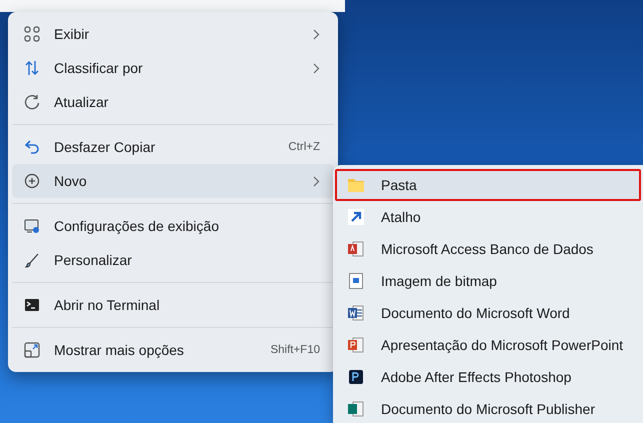  I want to click on menu-item: Imagem de bitmap, so click(488, 281).